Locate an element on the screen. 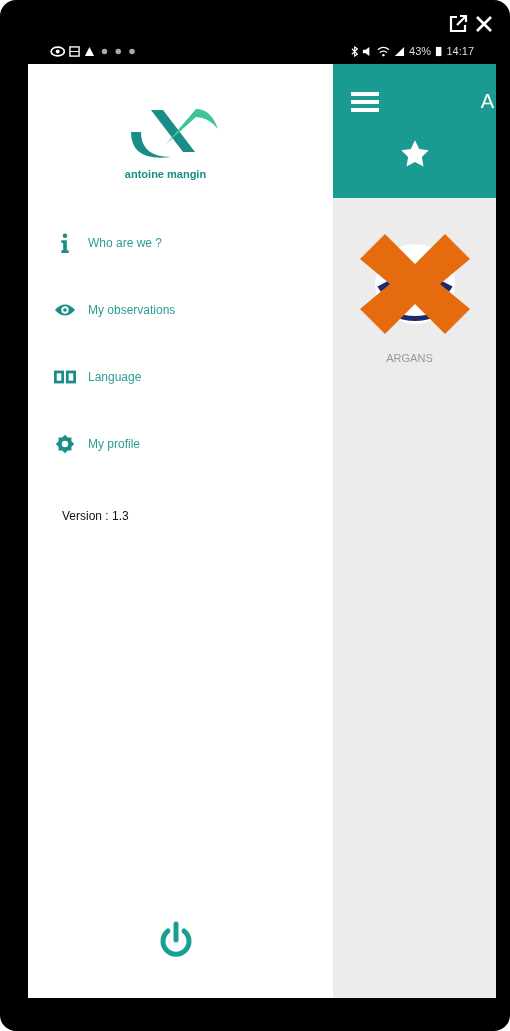  clock-time: 14:17 is located at coordinates (460, 51).